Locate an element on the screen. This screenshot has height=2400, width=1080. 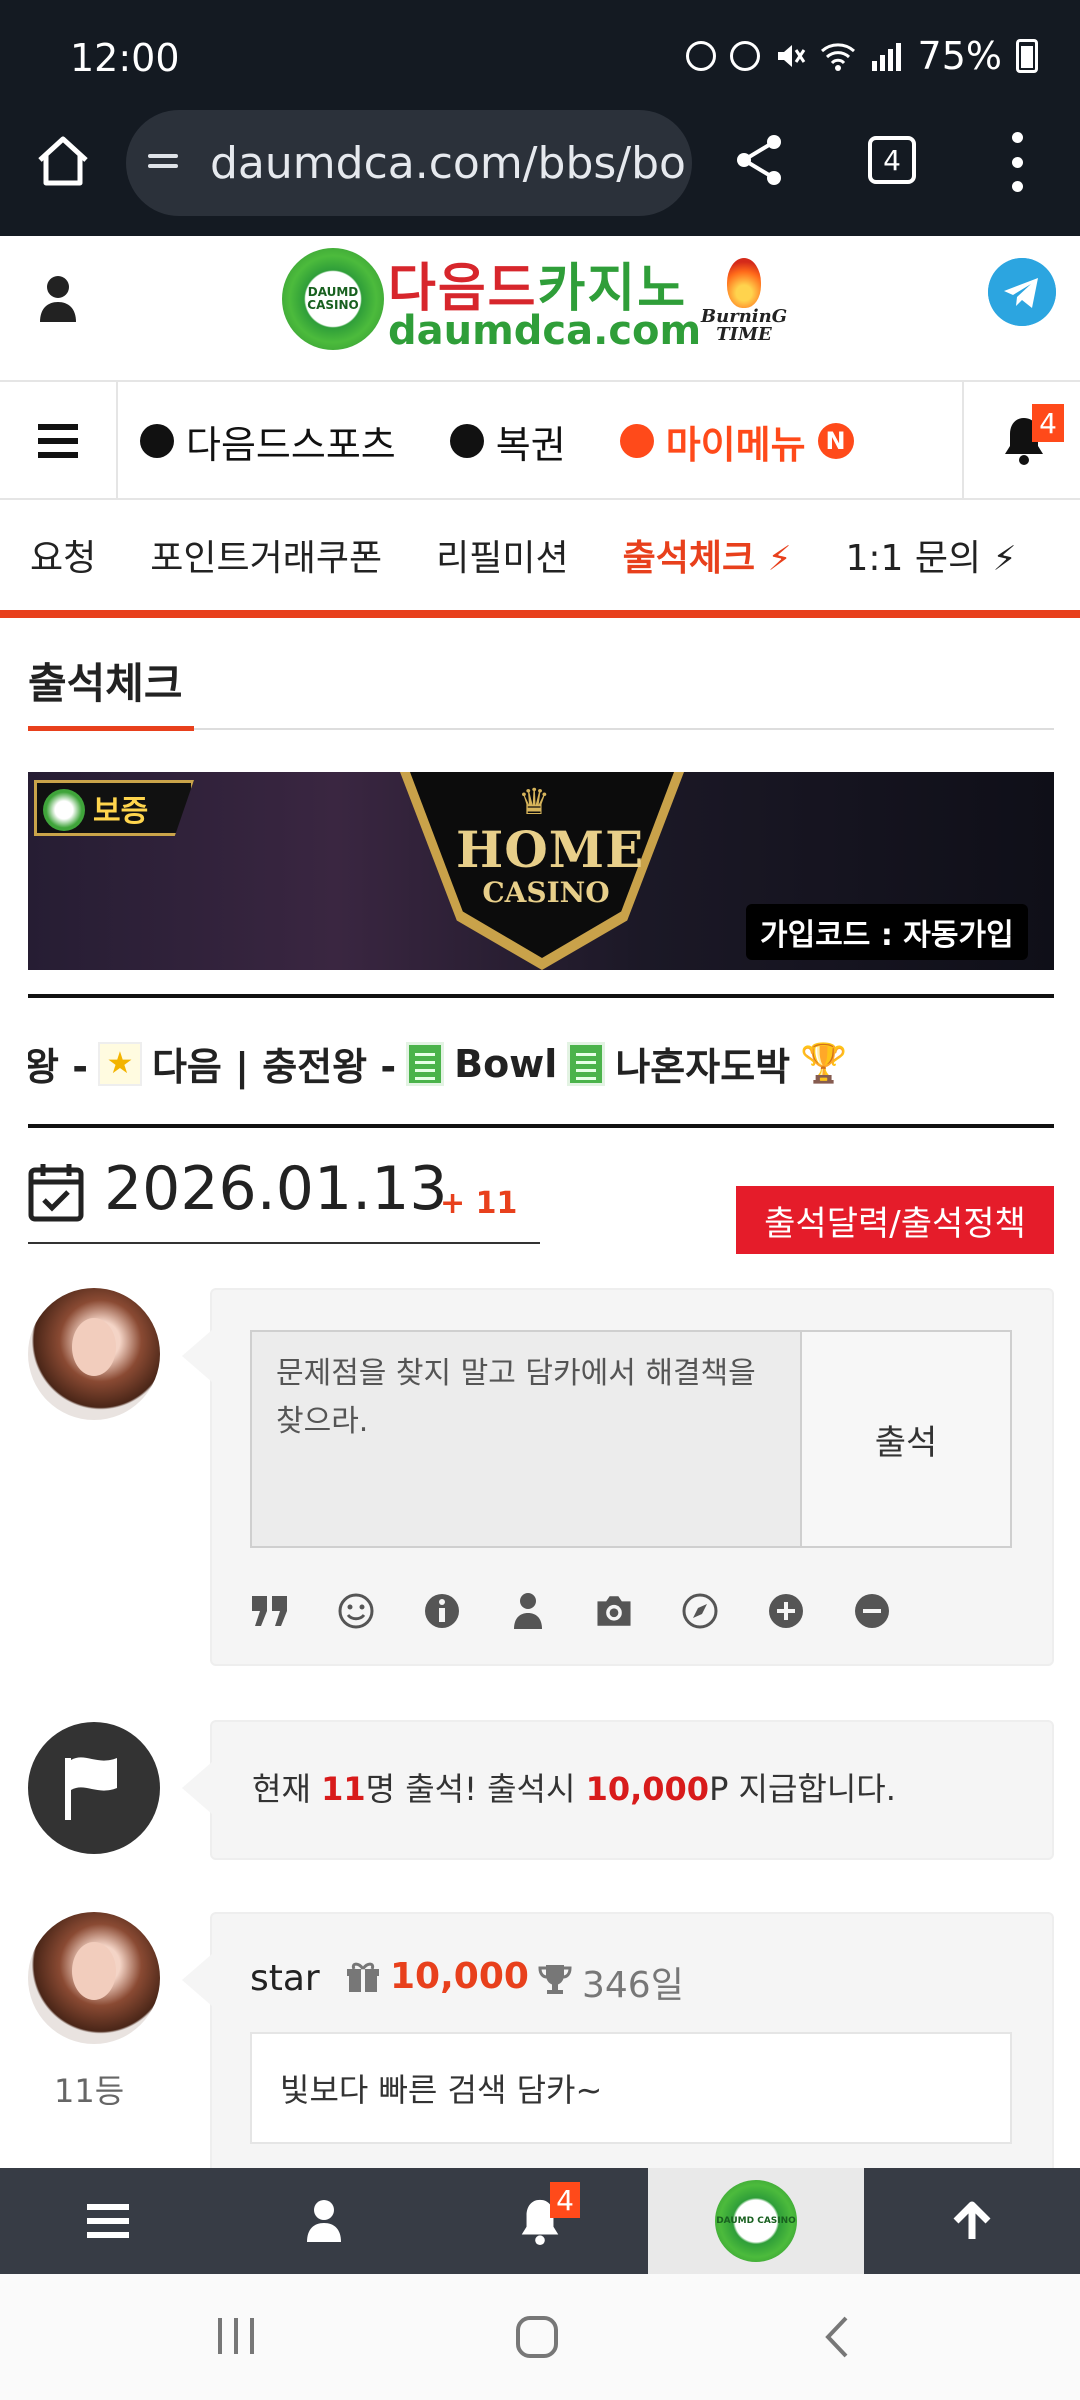
minus-circle-icon is located at coordinates (872, 1611).